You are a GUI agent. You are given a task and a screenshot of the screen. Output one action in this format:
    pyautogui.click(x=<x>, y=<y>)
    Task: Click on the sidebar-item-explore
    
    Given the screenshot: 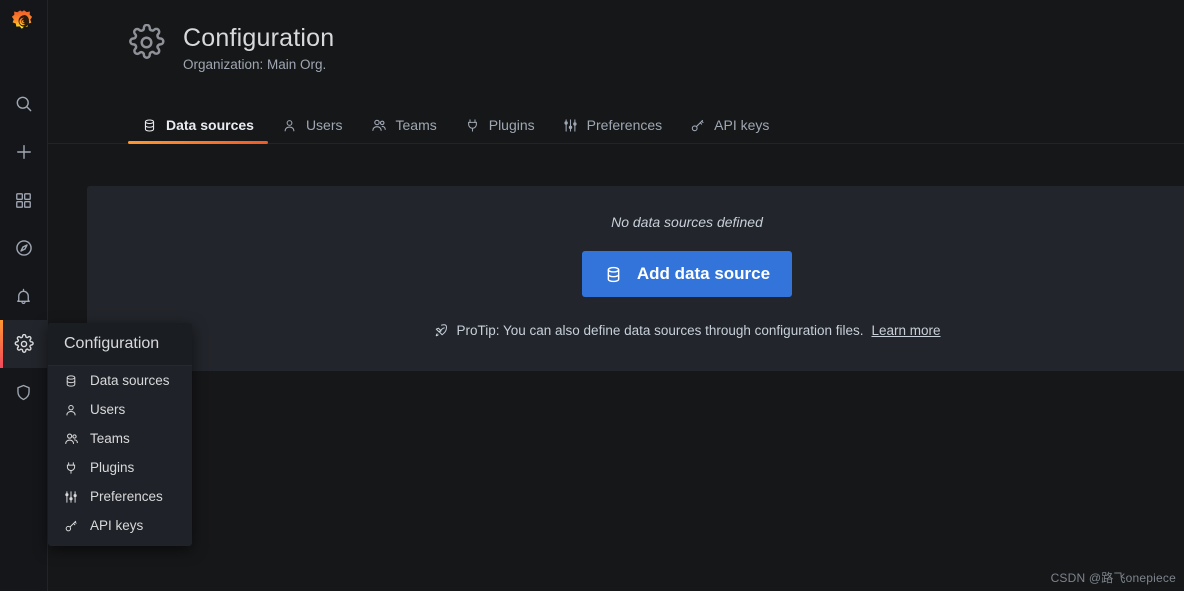 What is the action you would take?
    pyautogui.click(x=24, y=248)
    